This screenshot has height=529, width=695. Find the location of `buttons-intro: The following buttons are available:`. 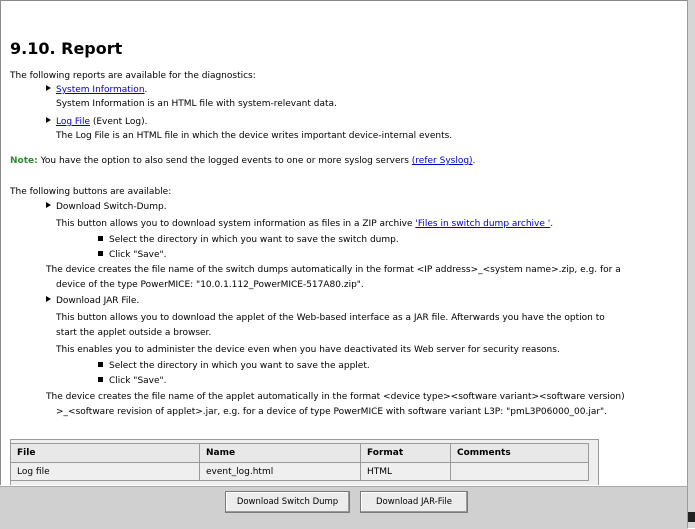

buttons-intro: The following buttons are available: is located at coordinates (91, 192).